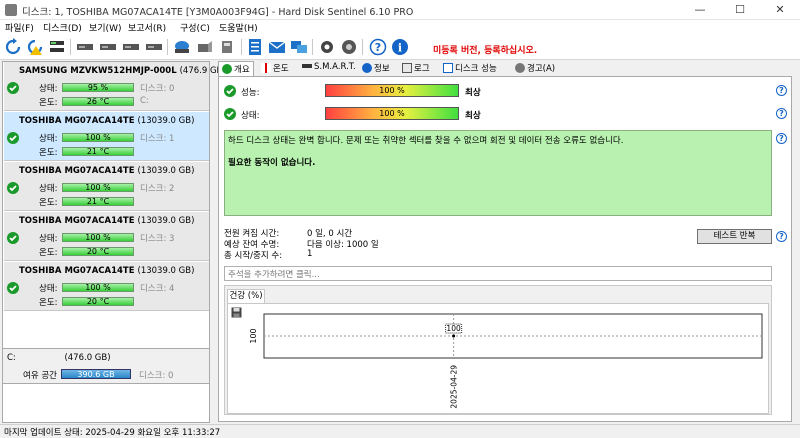 The height and width of the screenshot is (438, 800). What do you see at coordinates (473, 93) in the screenshot?
I see `performance-rating: 최상` at bounding box center [473, 93].